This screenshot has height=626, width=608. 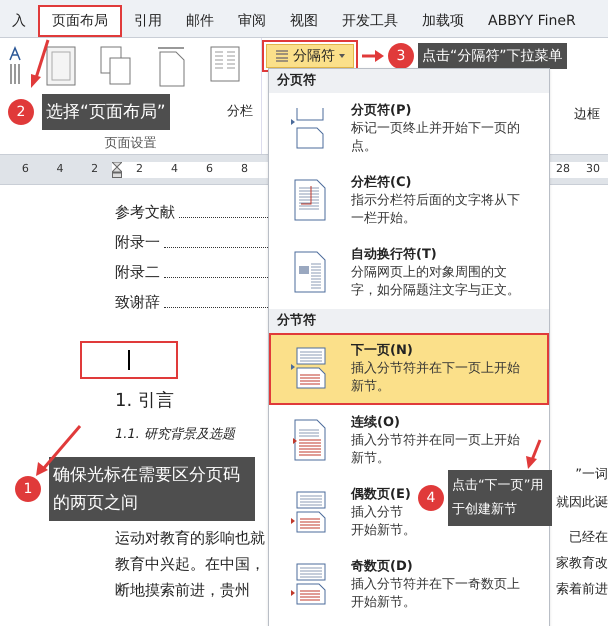 I want to click on menu-item-title: 奇数页(D), so click(x=382, y=567).